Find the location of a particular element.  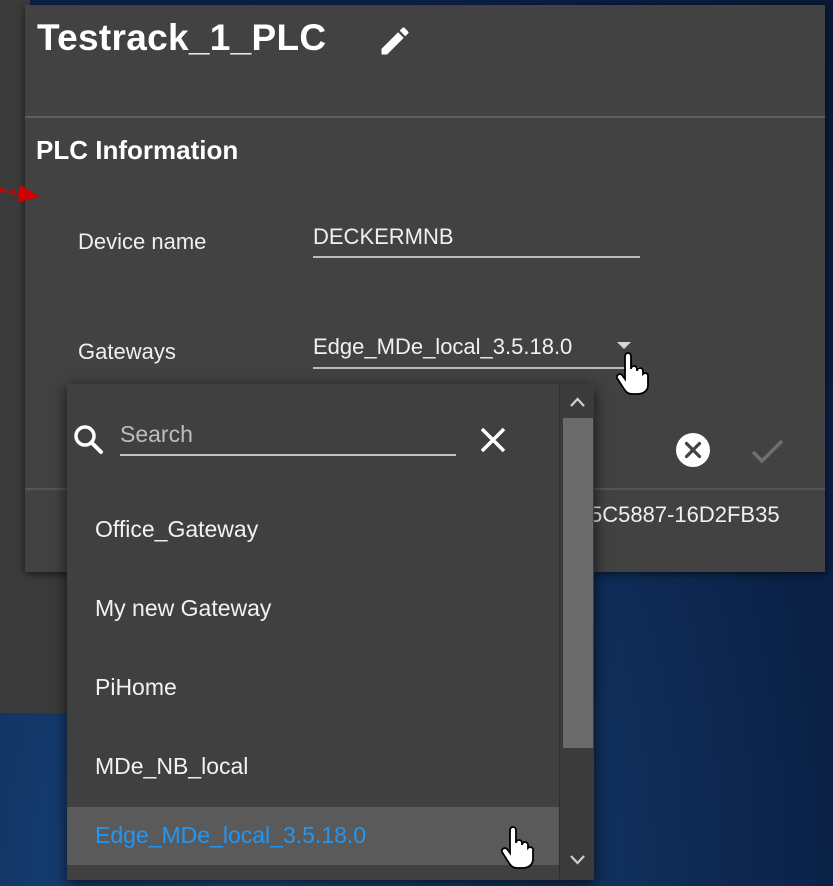

device-id-text: 5C5887-16D2FB35 is located at coordinates (685, 514).